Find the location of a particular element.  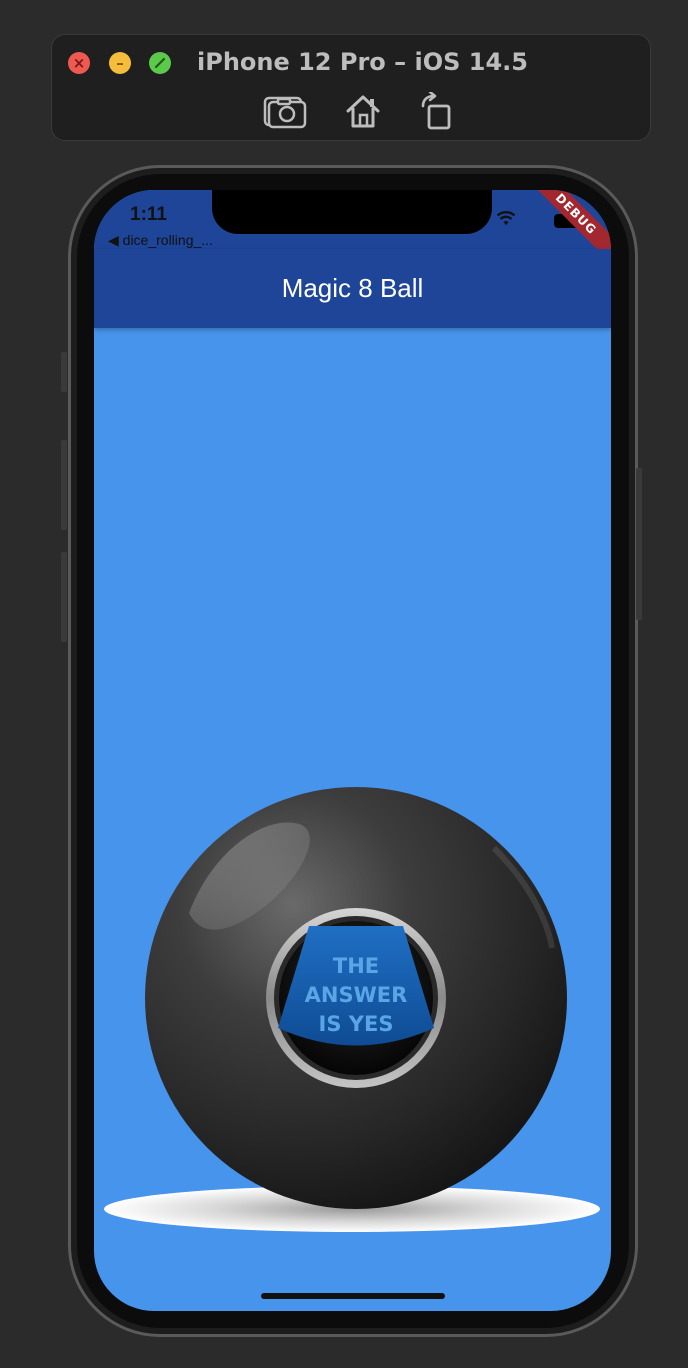

volume-down-button is located at coordinates (64, 597).